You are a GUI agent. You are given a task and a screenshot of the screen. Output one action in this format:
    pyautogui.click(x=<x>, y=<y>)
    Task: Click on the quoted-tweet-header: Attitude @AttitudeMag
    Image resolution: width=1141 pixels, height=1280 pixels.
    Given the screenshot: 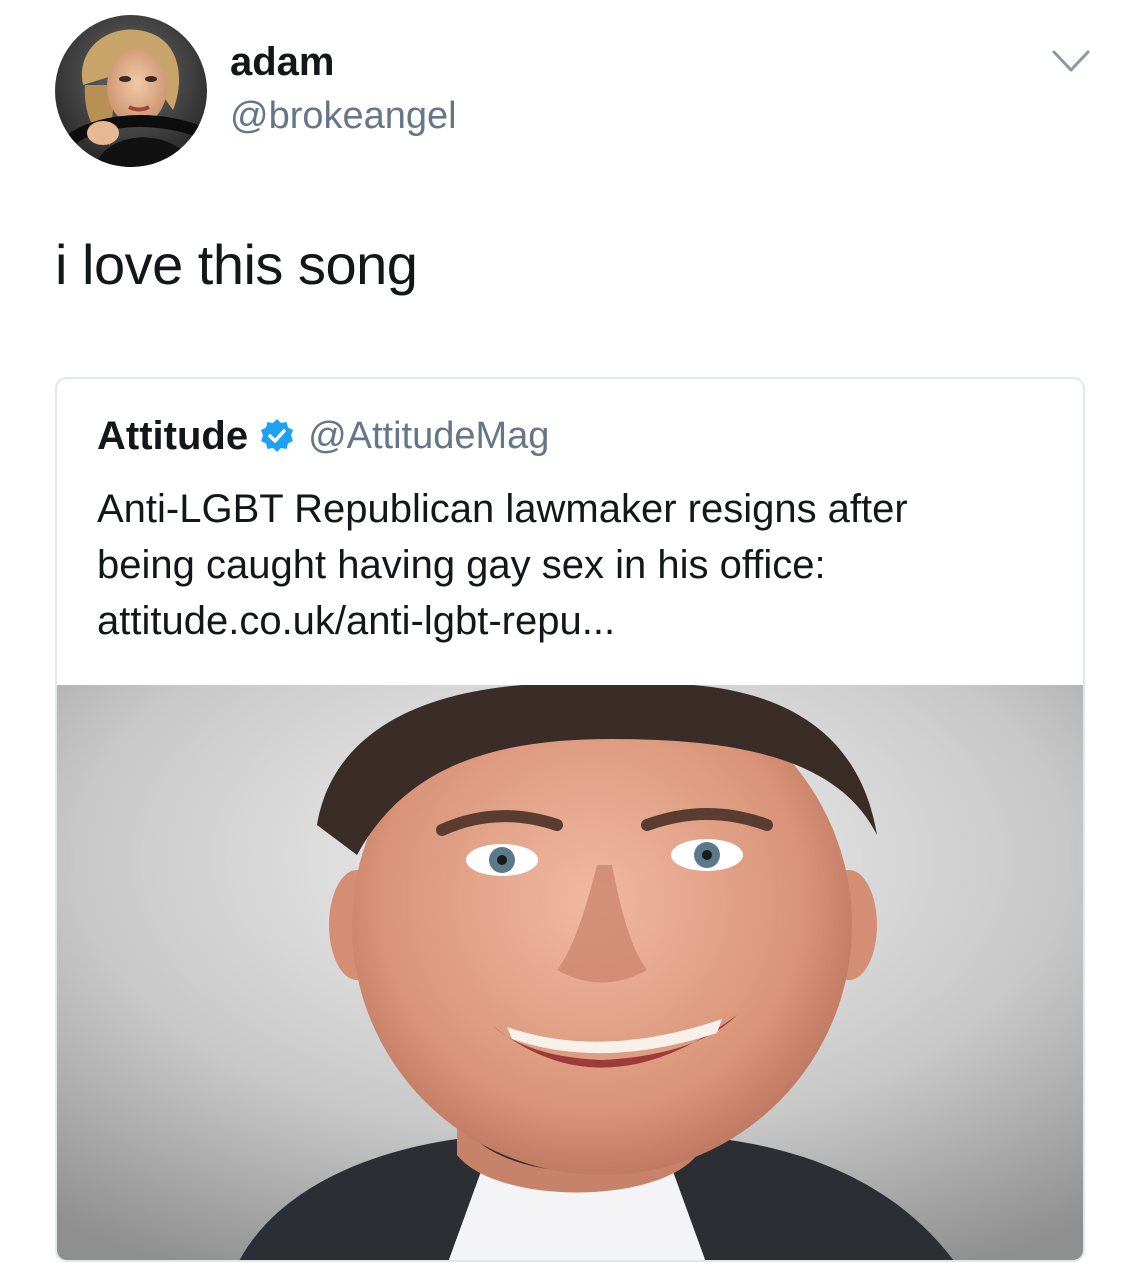 What is the action you would take?
    pyautogui.click(x=323, y=436)
    